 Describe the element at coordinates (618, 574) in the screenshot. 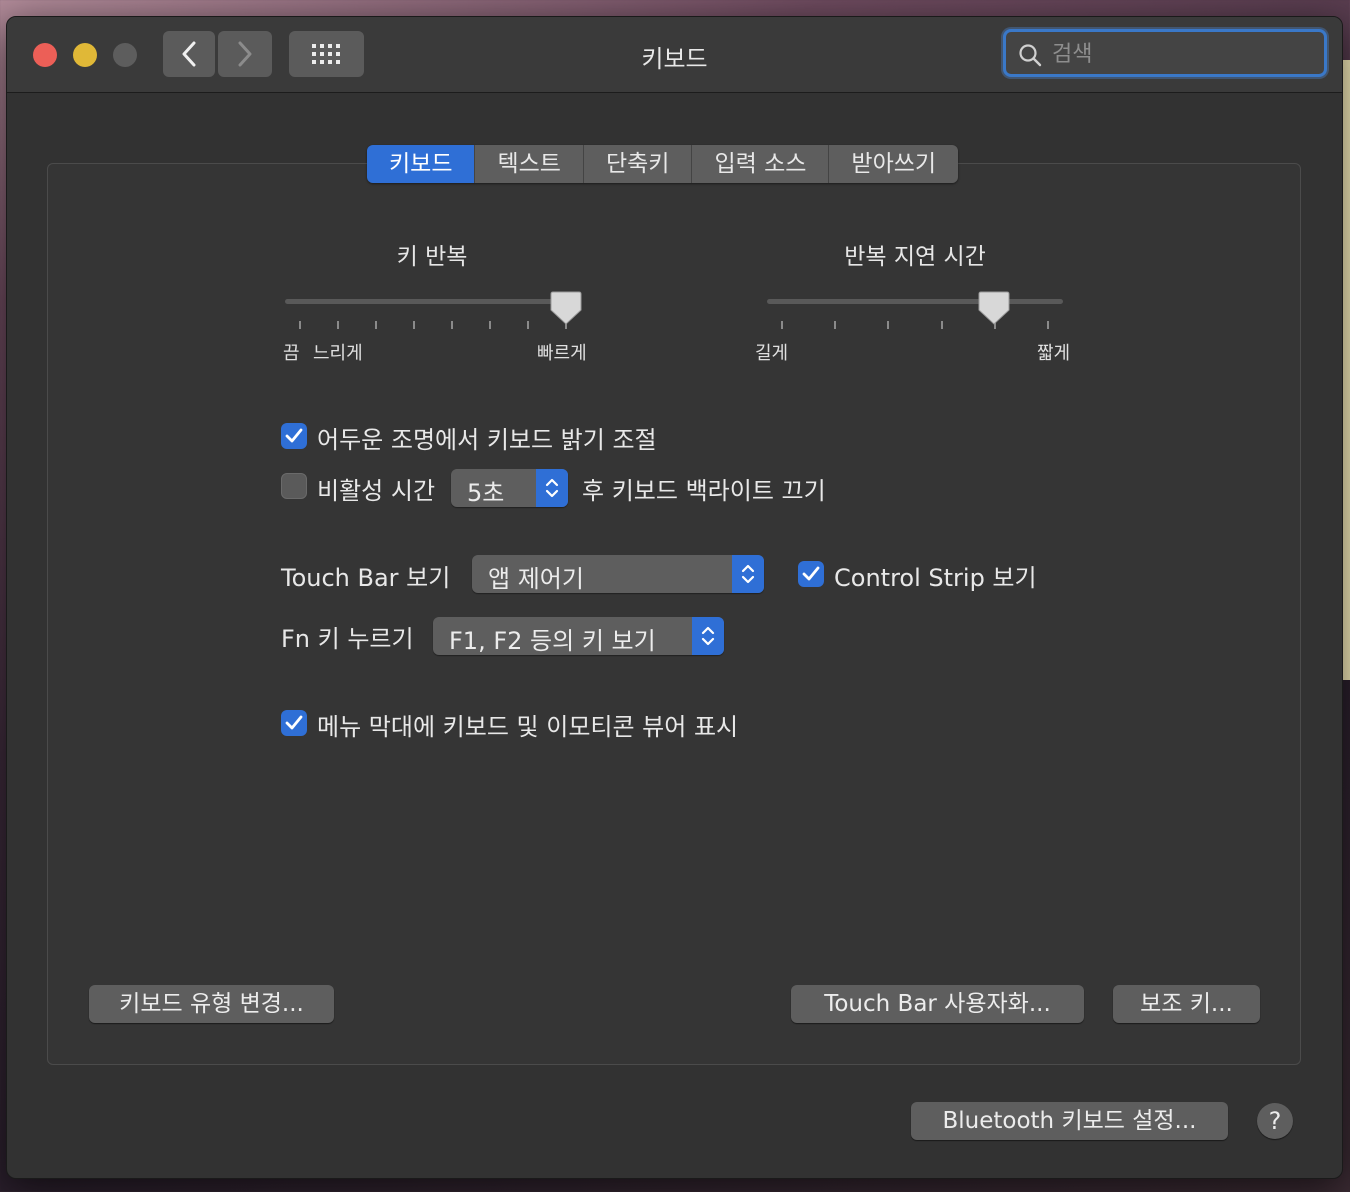

I see `touch-bar-show-popup: 앱 제어기` at that location.